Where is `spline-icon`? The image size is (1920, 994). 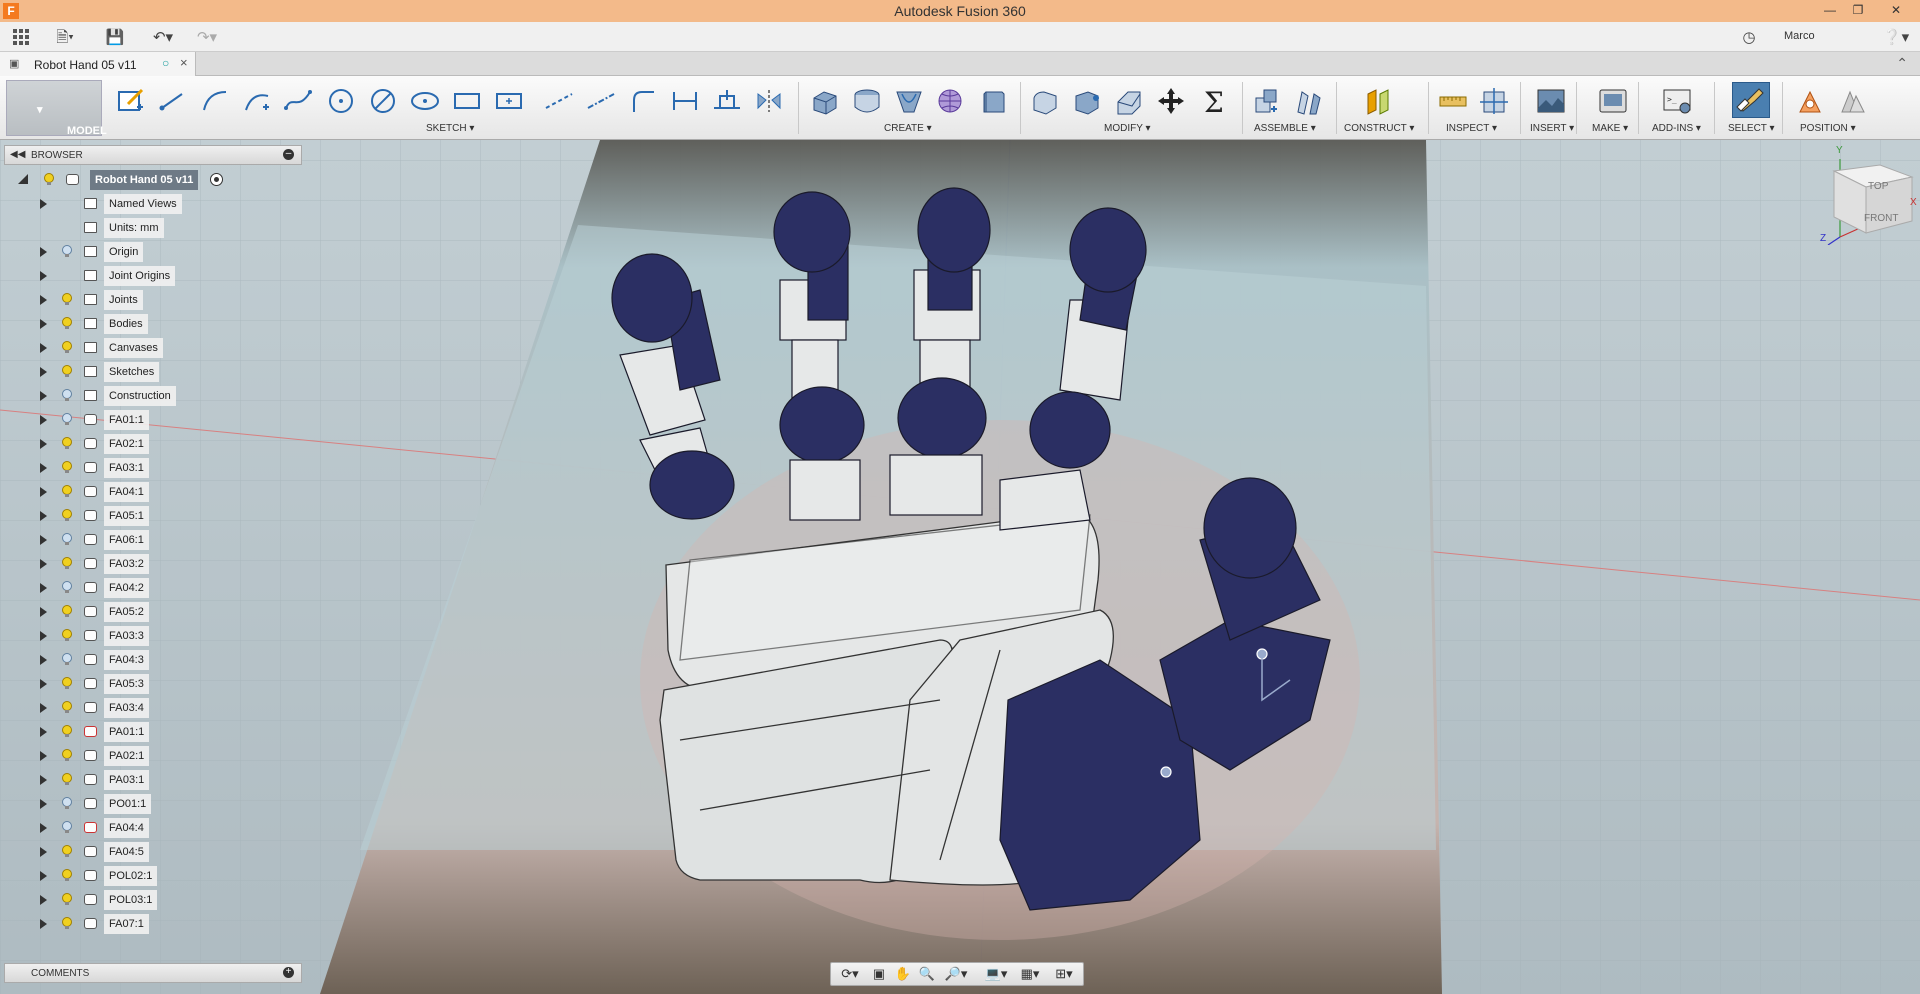
spline-icon is located at coordinates (299, 101).